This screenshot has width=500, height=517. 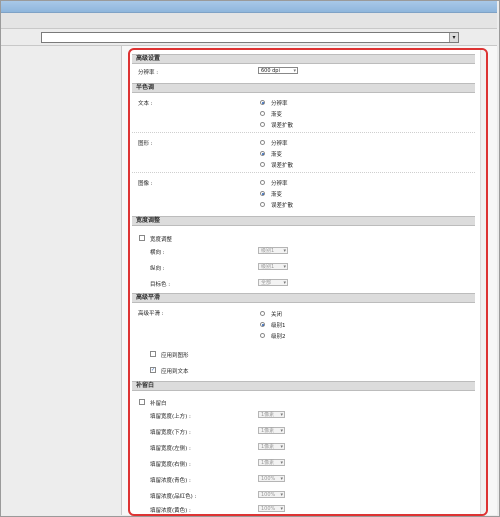 What do you see at coordinates (262, 153) in the screenshot?
I see `graphics-gradation-radio` at bounding box center [262, 153].